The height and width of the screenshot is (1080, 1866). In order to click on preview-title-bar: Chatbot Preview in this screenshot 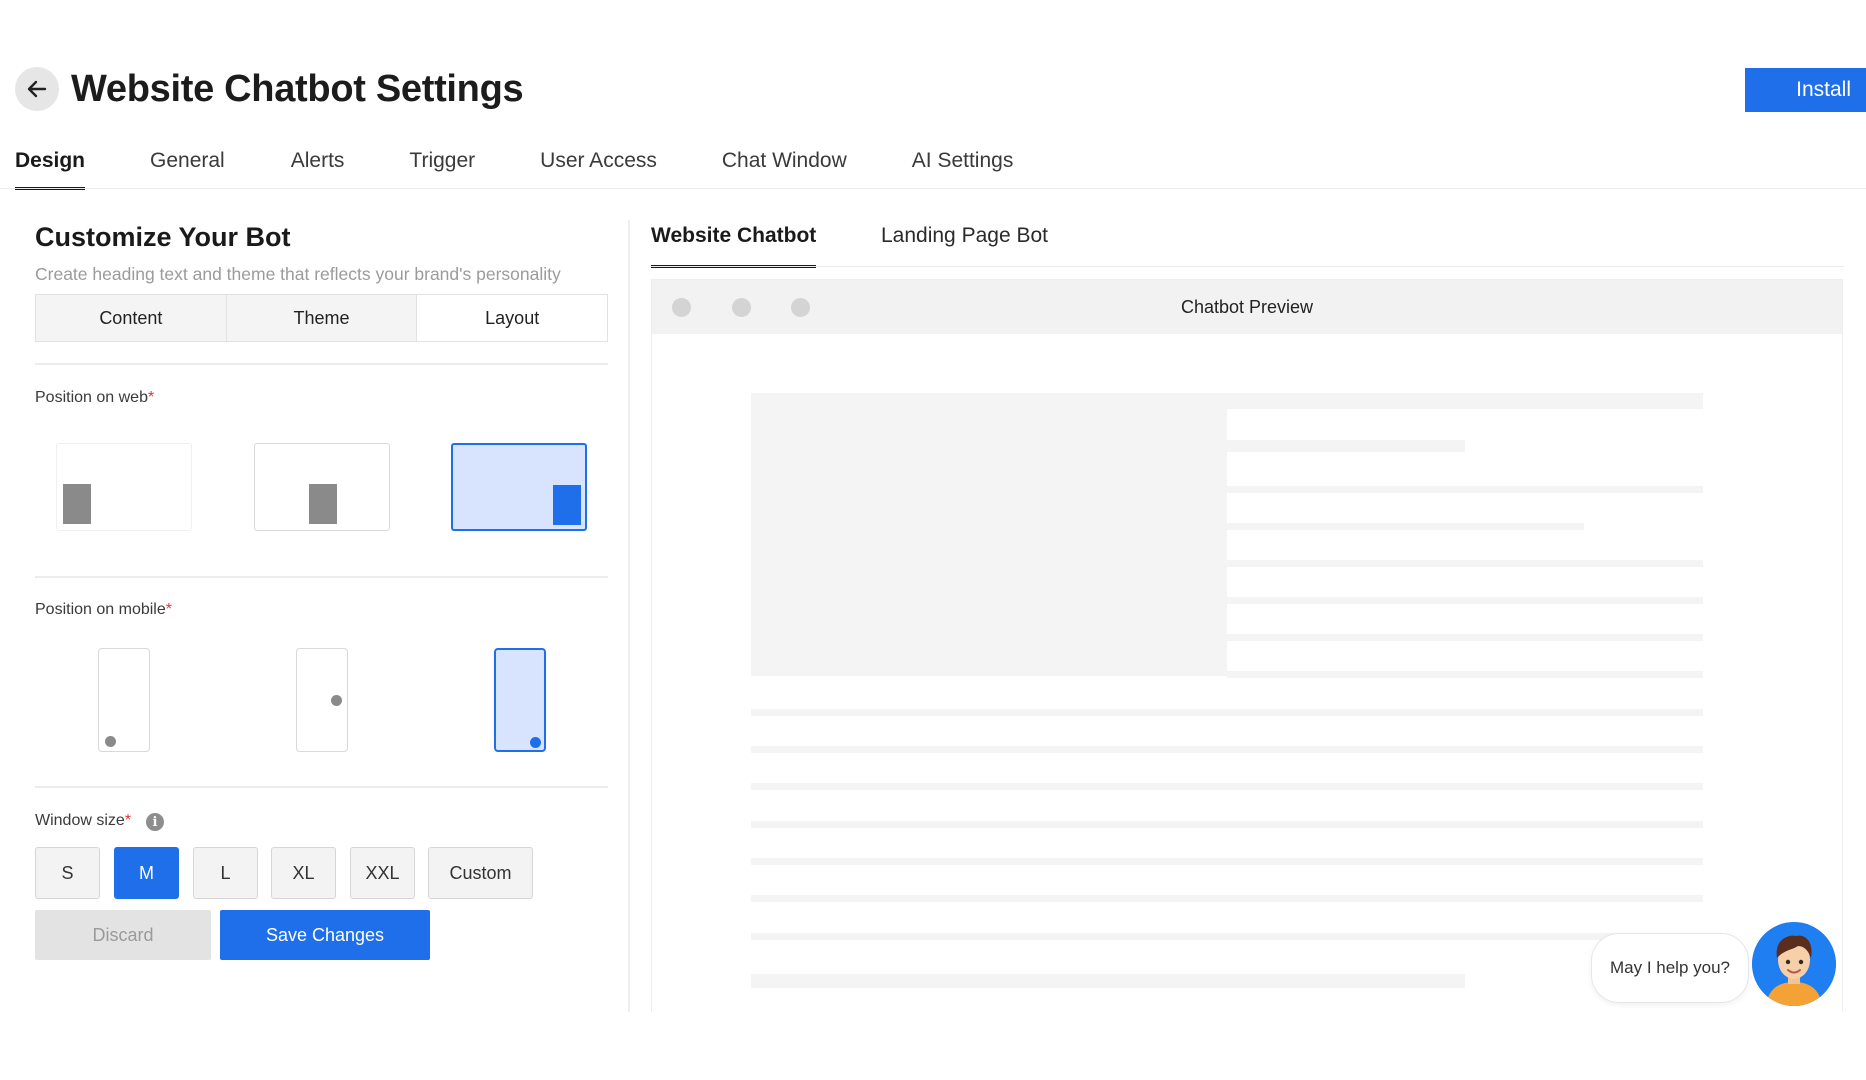, I will do `click(1247, 307)`.